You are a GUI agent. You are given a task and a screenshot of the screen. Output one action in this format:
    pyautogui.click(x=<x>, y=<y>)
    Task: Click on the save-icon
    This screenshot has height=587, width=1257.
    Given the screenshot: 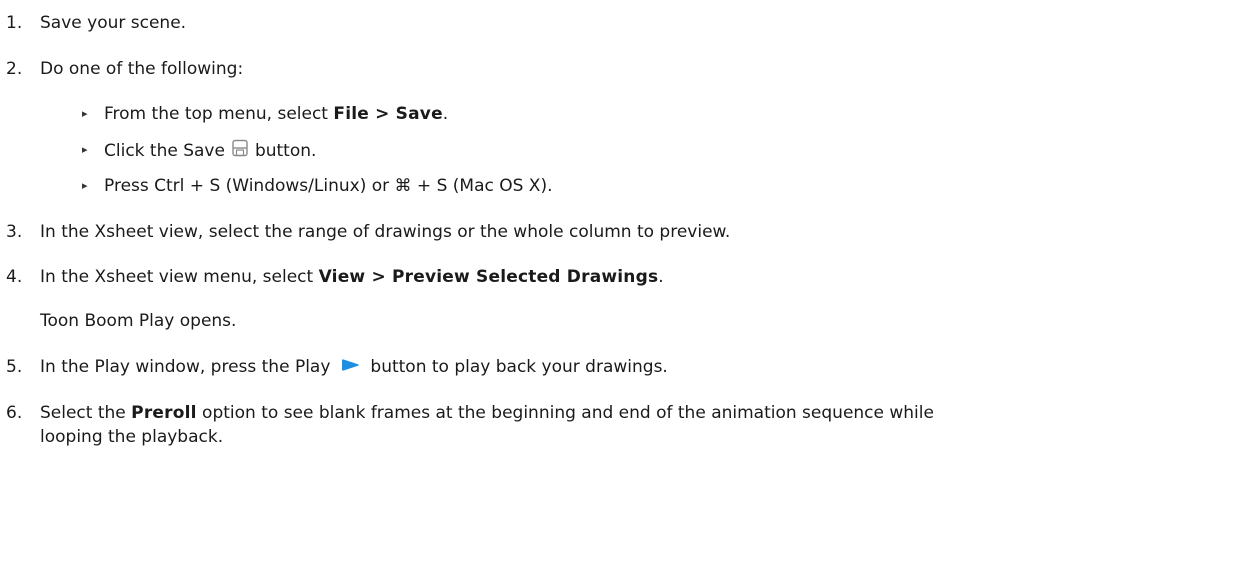 What is the action you would take?
    pyautogui.click(x=240, y=151)
    